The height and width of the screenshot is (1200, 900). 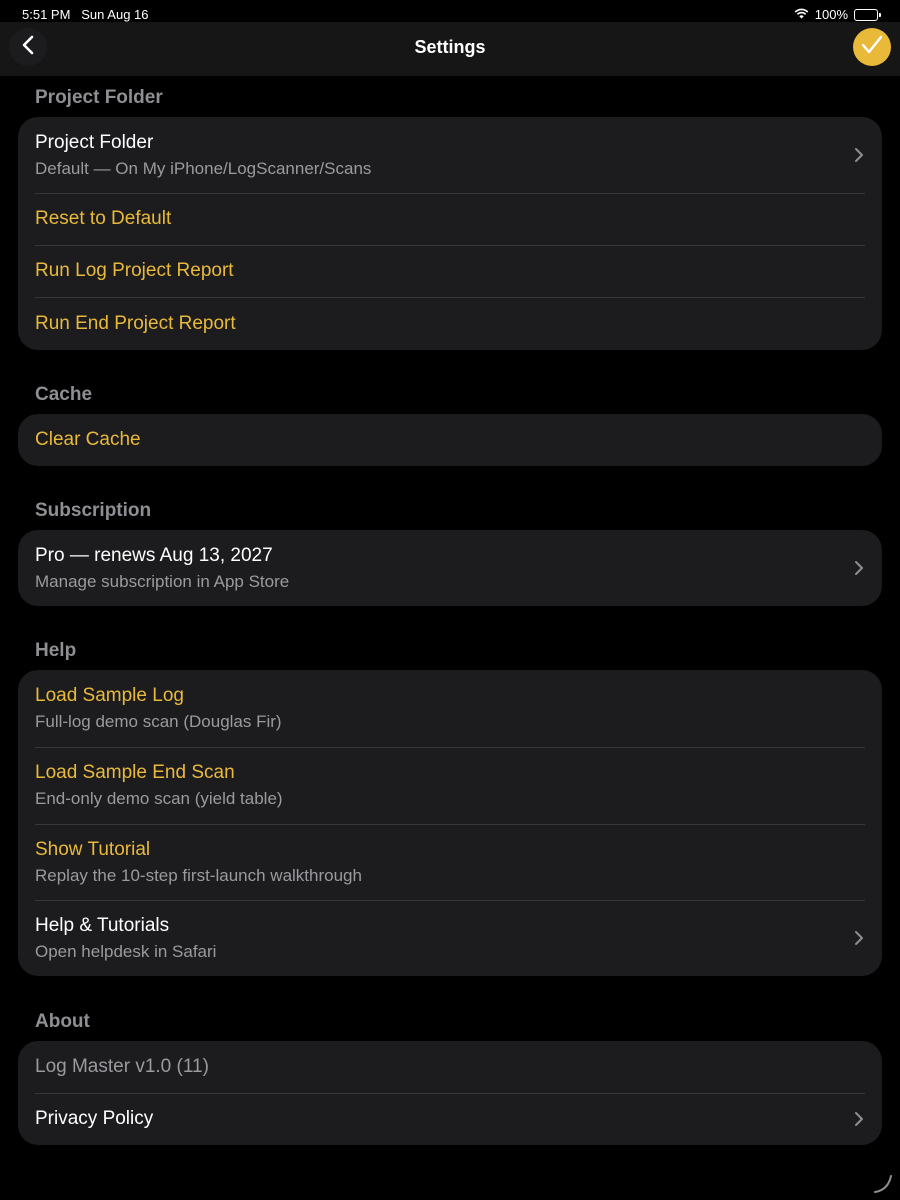 What do you see at coordinates (93, 510) in the screenshot?
I see `section-header-subscription: Subscription` at bounding box center [93, 510].